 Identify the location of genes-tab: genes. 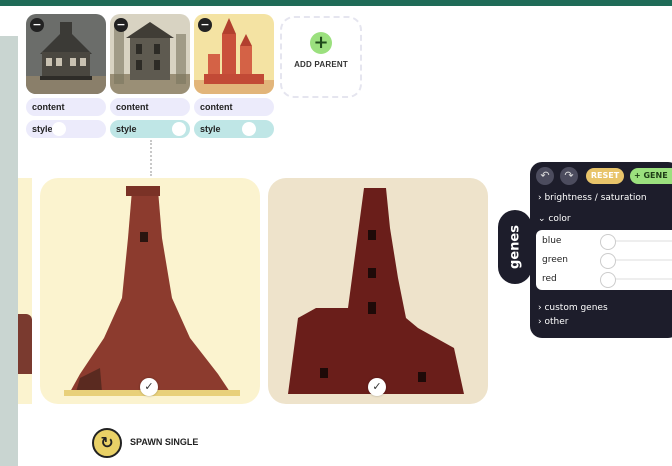
(515, 247).